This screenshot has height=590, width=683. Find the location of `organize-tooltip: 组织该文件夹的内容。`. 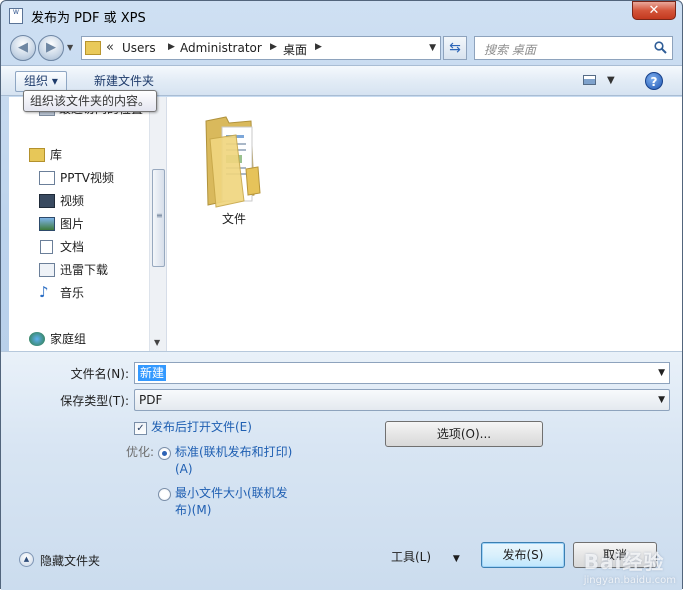

organize-tooltip: 组织该文件夹的内容。 is located at coordinates (90, 101).